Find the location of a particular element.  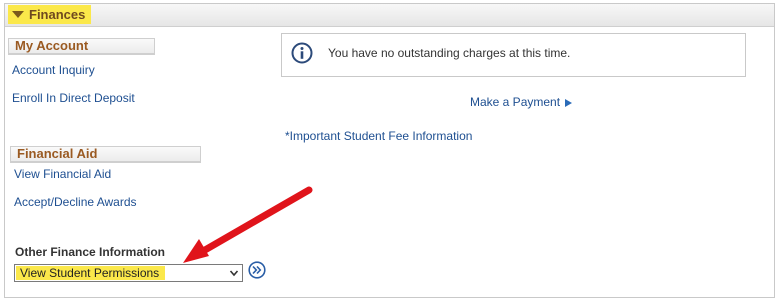

panel-title: Finances is located at coordinates (57, 14).